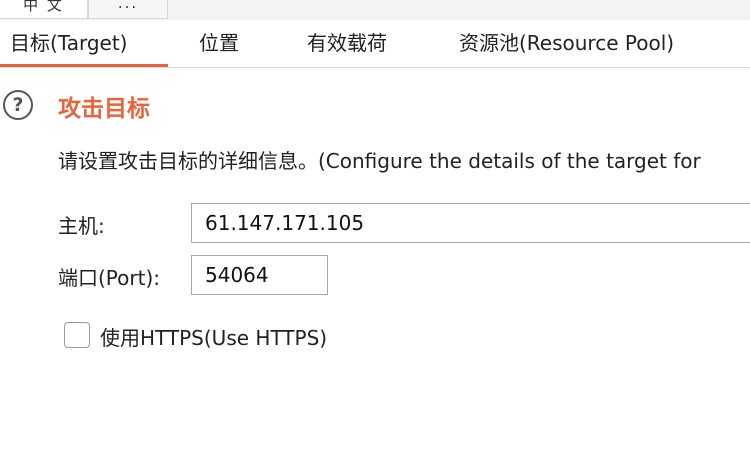 This screenshot has width=750, height=463. Describe the element at coordinates (566, 43) in the screenshot. I see `tab-resource-pool: 资源池(Resource Pool)` at that location.